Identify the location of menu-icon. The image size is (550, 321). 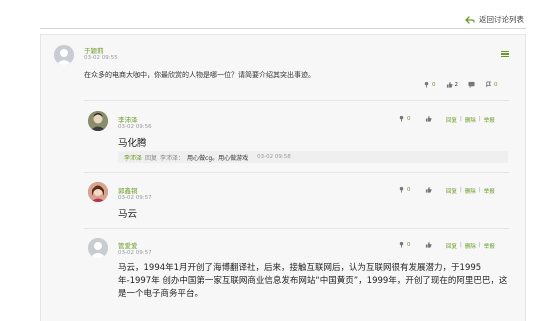
(505, 54).